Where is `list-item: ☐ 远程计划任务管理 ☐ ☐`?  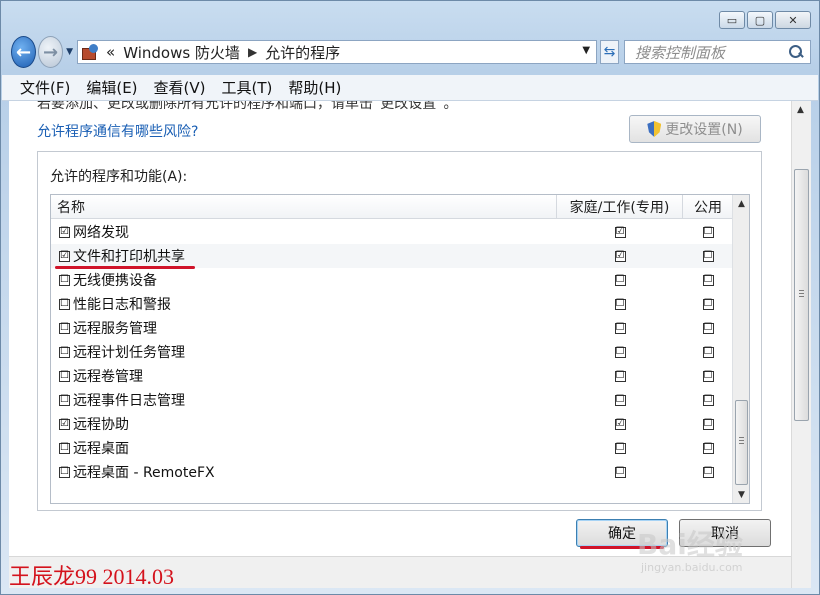 list-item: ☐ 远程计划任务管理 ☐ ☐ is located at coordinates (392, 352).